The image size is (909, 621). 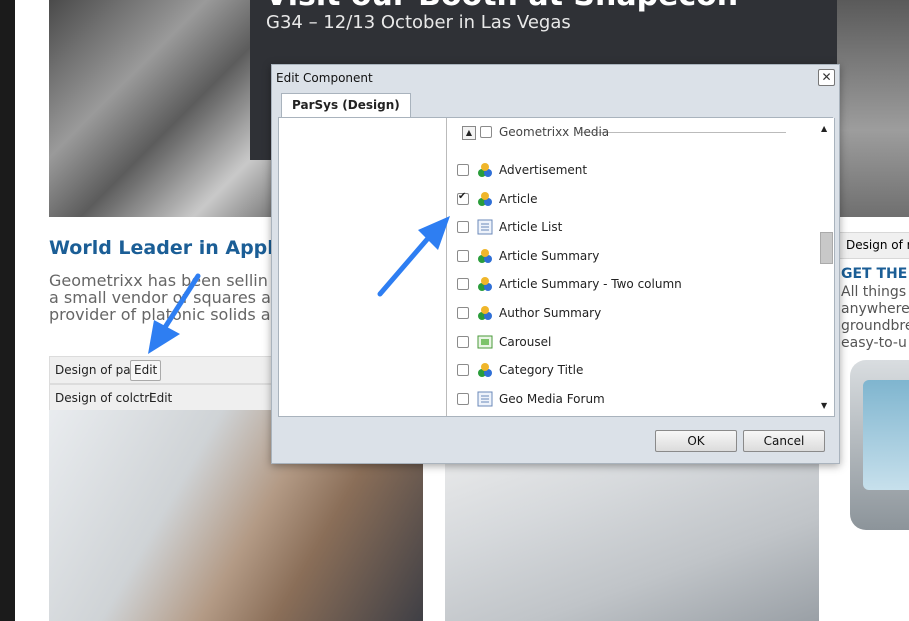 I want to click on fieldset-border, so click(x=682, y=132).